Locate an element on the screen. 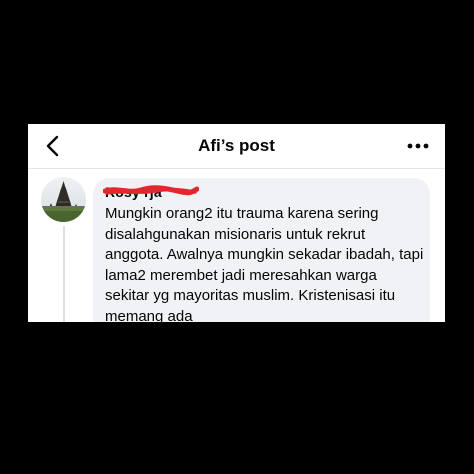  temple-photo is located at coordinates (63, 199).